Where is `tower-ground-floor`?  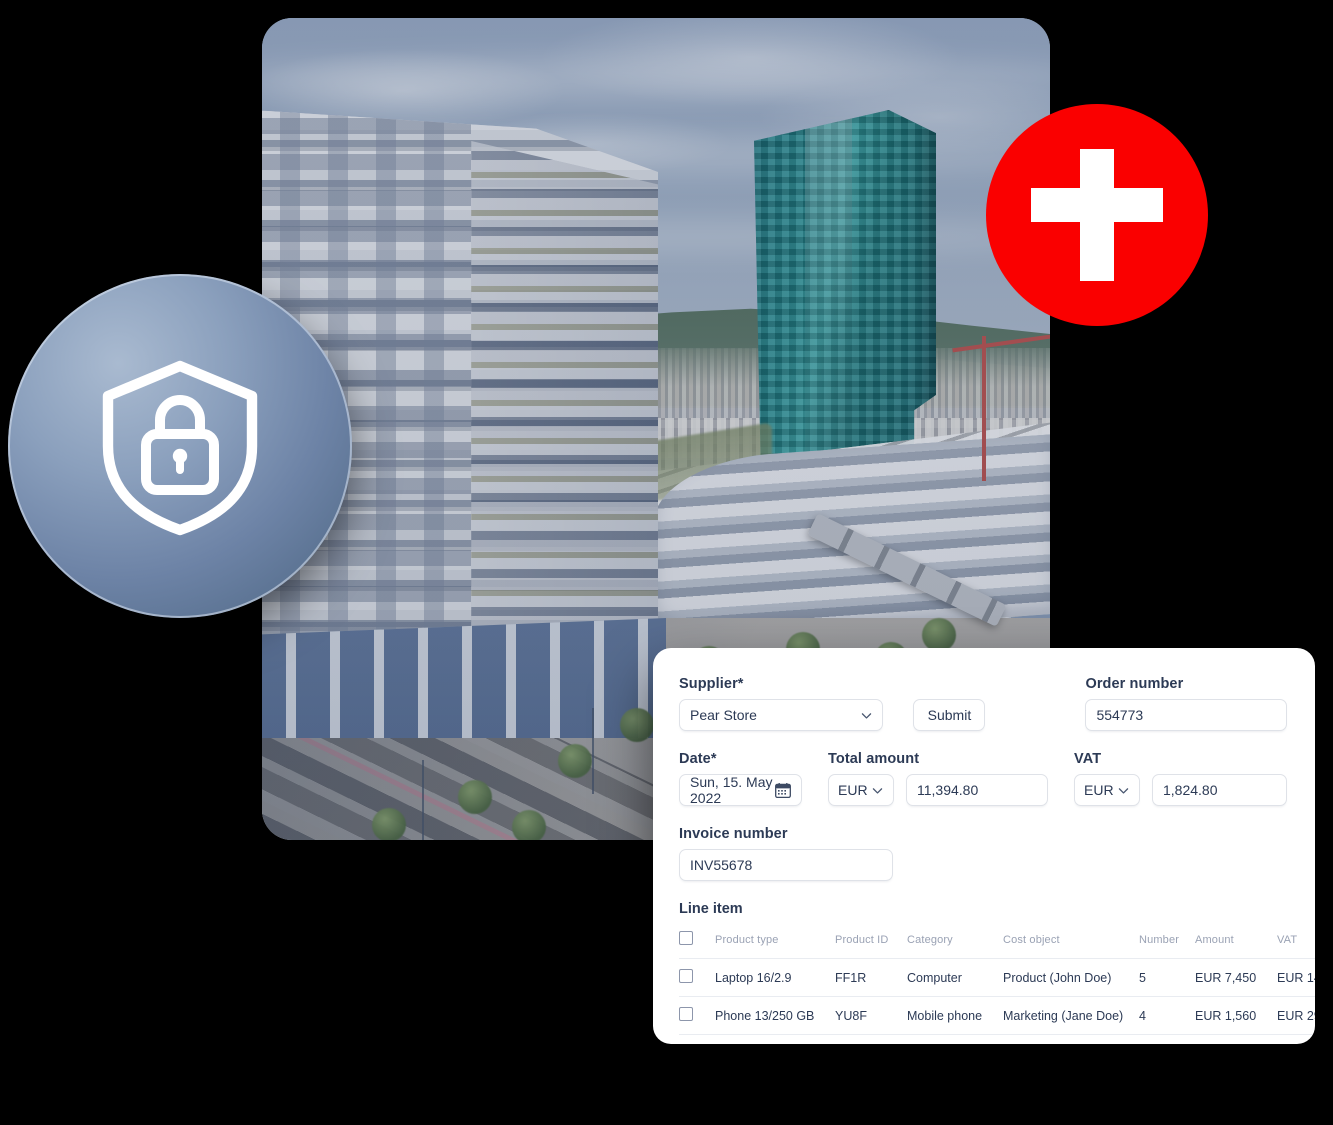
tower-ground-floor is located at coordinates (464, 678).